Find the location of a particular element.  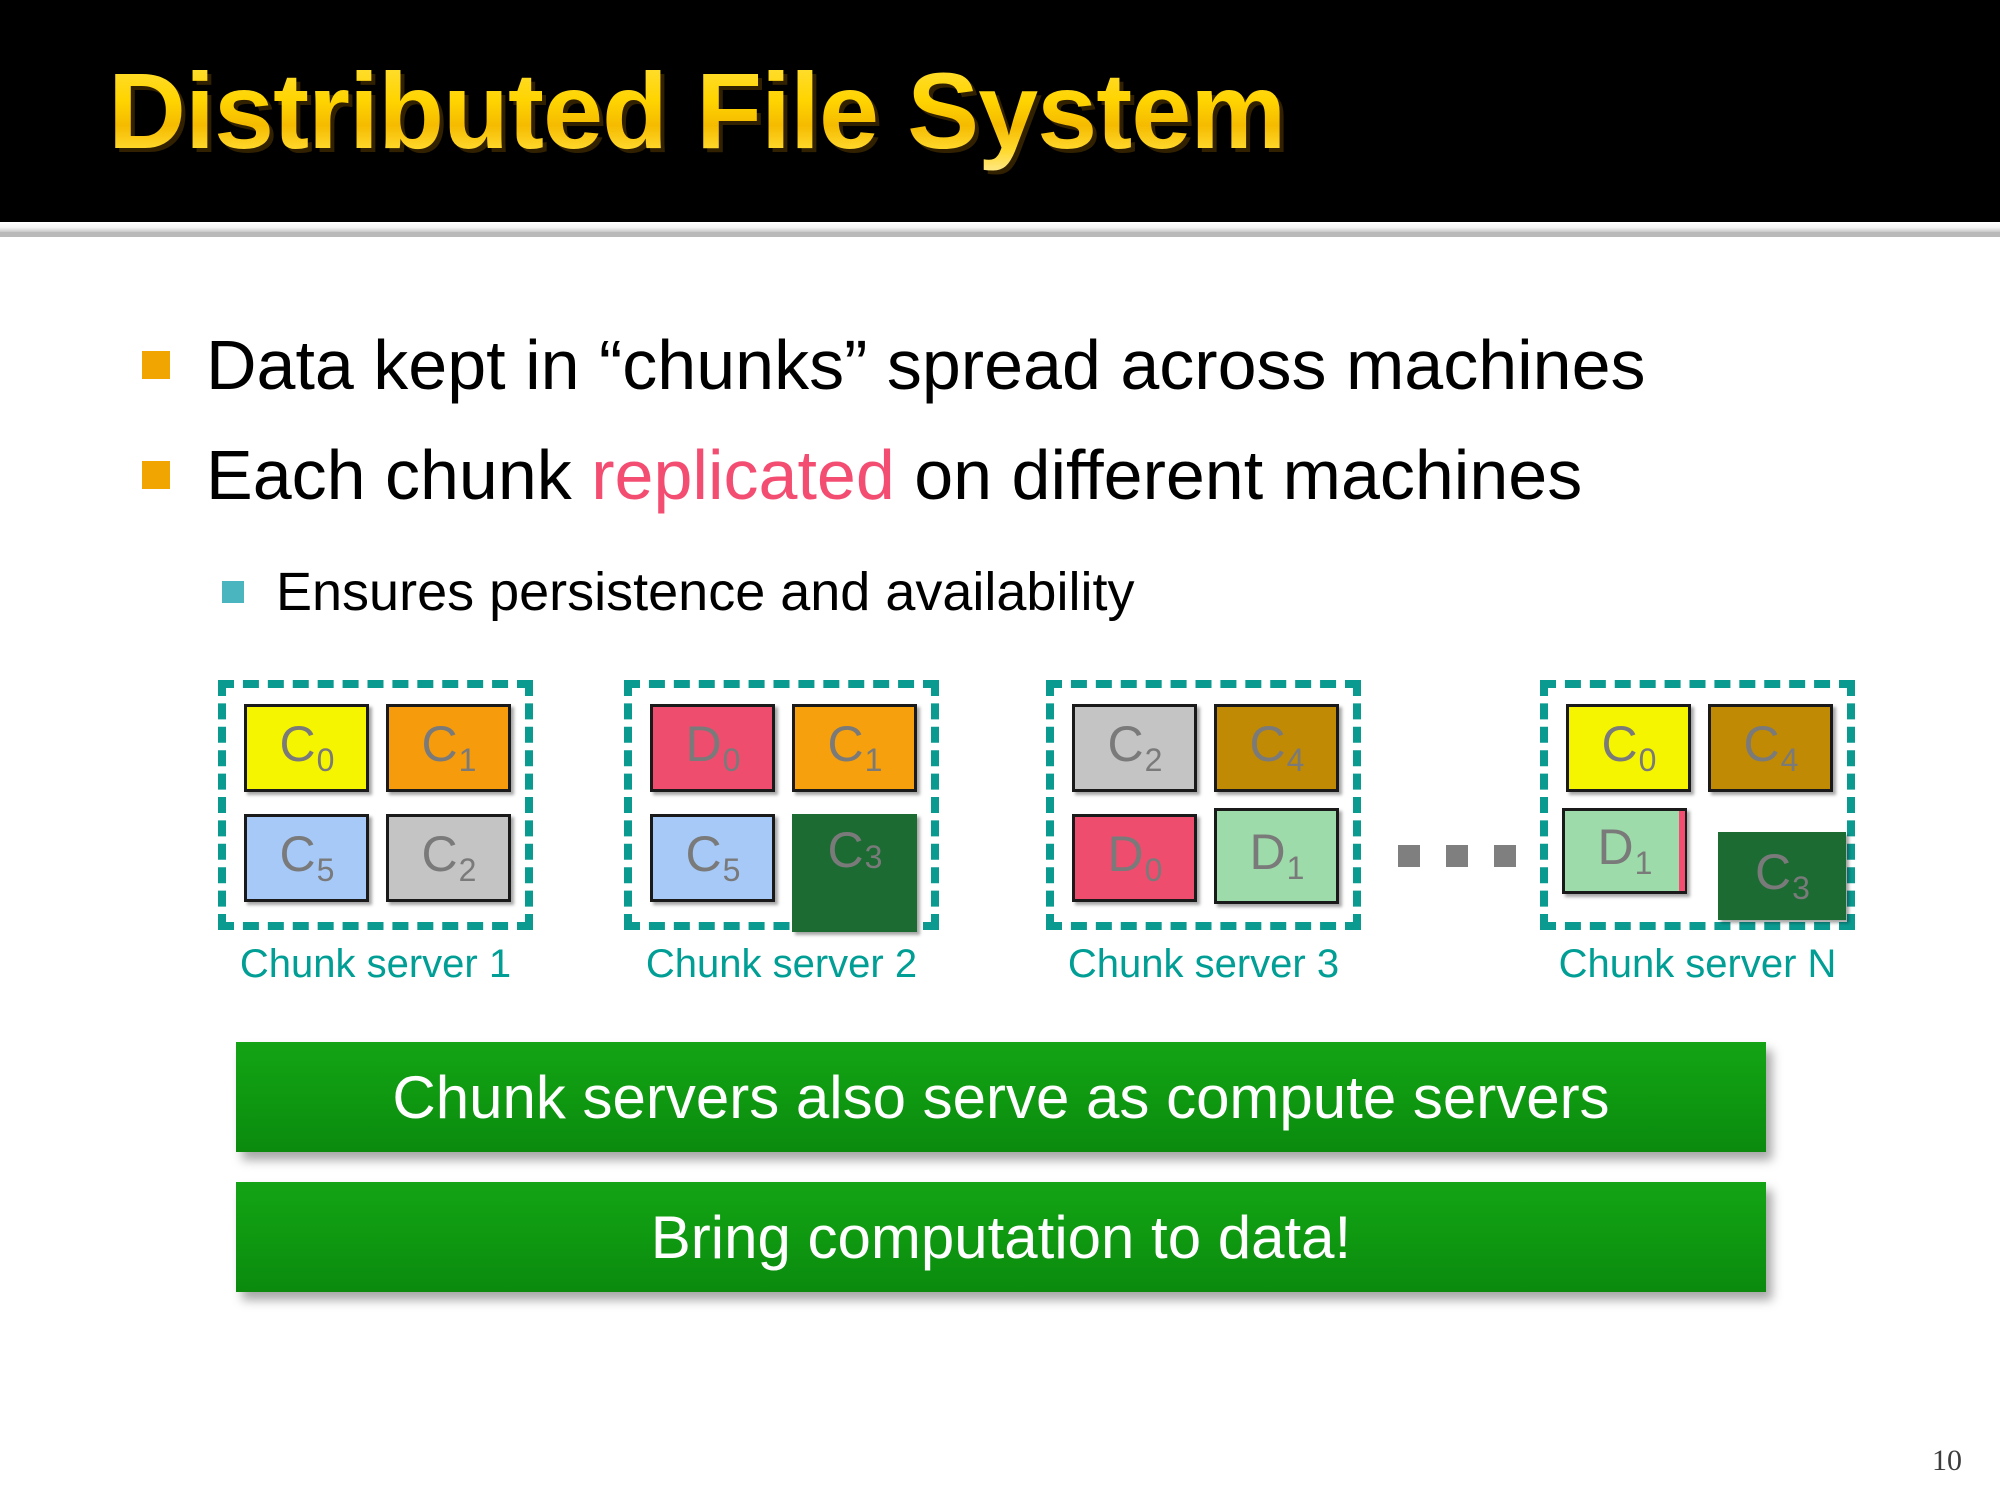

chunk-grid: C2 C4 D0 D1 is located at coordinates (1206, 806).